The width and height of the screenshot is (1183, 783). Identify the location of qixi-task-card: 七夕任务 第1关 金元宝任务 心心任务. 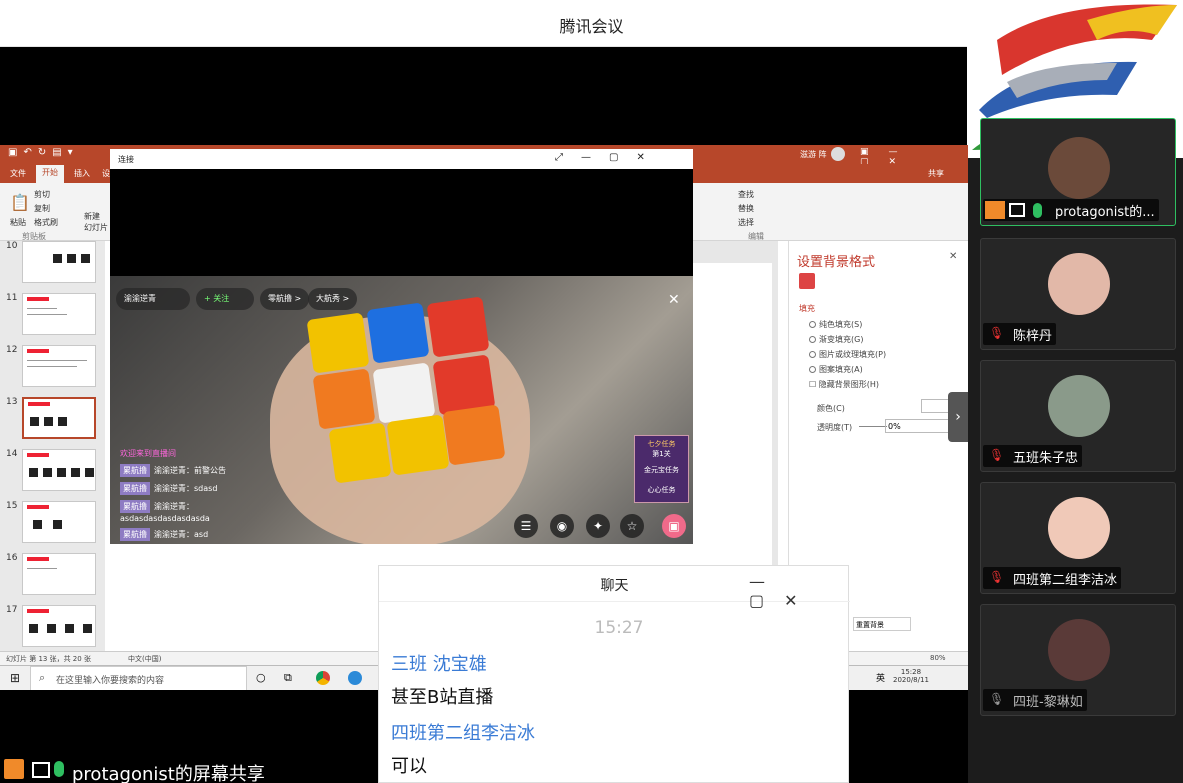
(661, 469).